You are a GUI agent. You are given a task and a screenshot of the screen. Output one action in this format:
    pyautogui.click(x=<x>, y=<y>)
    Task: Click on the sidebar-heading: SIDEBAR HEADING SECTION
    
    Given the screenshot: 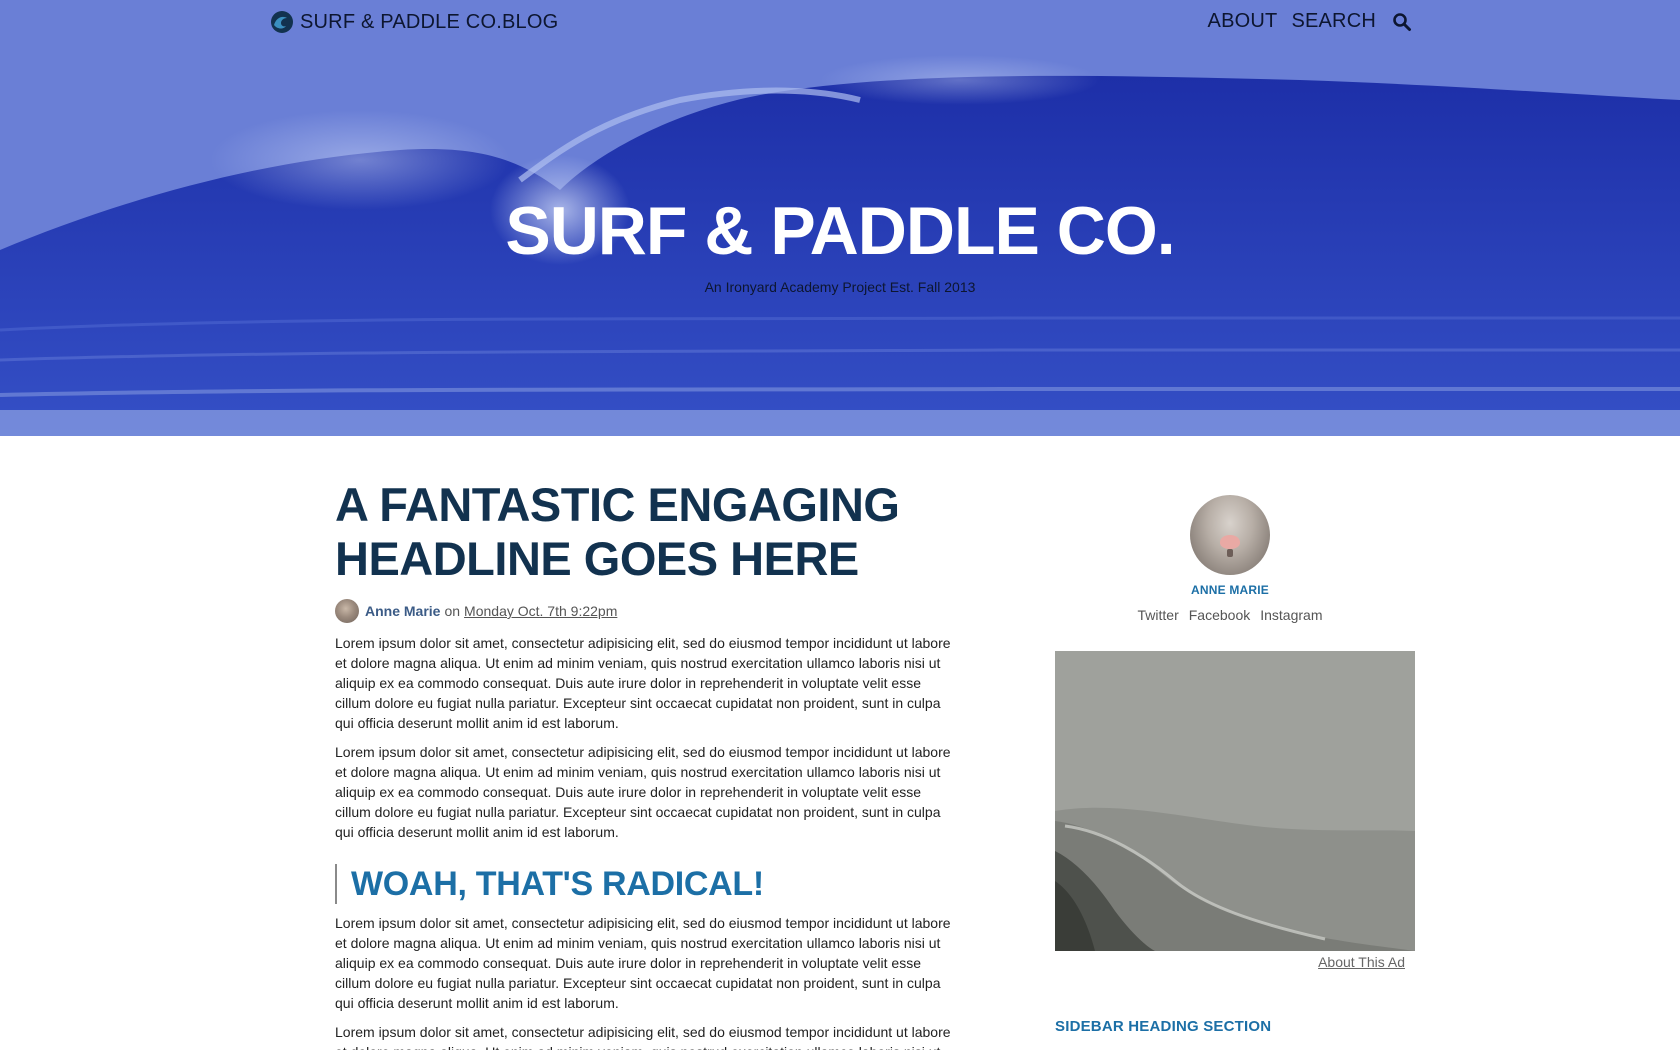 What is the action you would take?
    pyautogui.click(x=1163, y=1026)
    